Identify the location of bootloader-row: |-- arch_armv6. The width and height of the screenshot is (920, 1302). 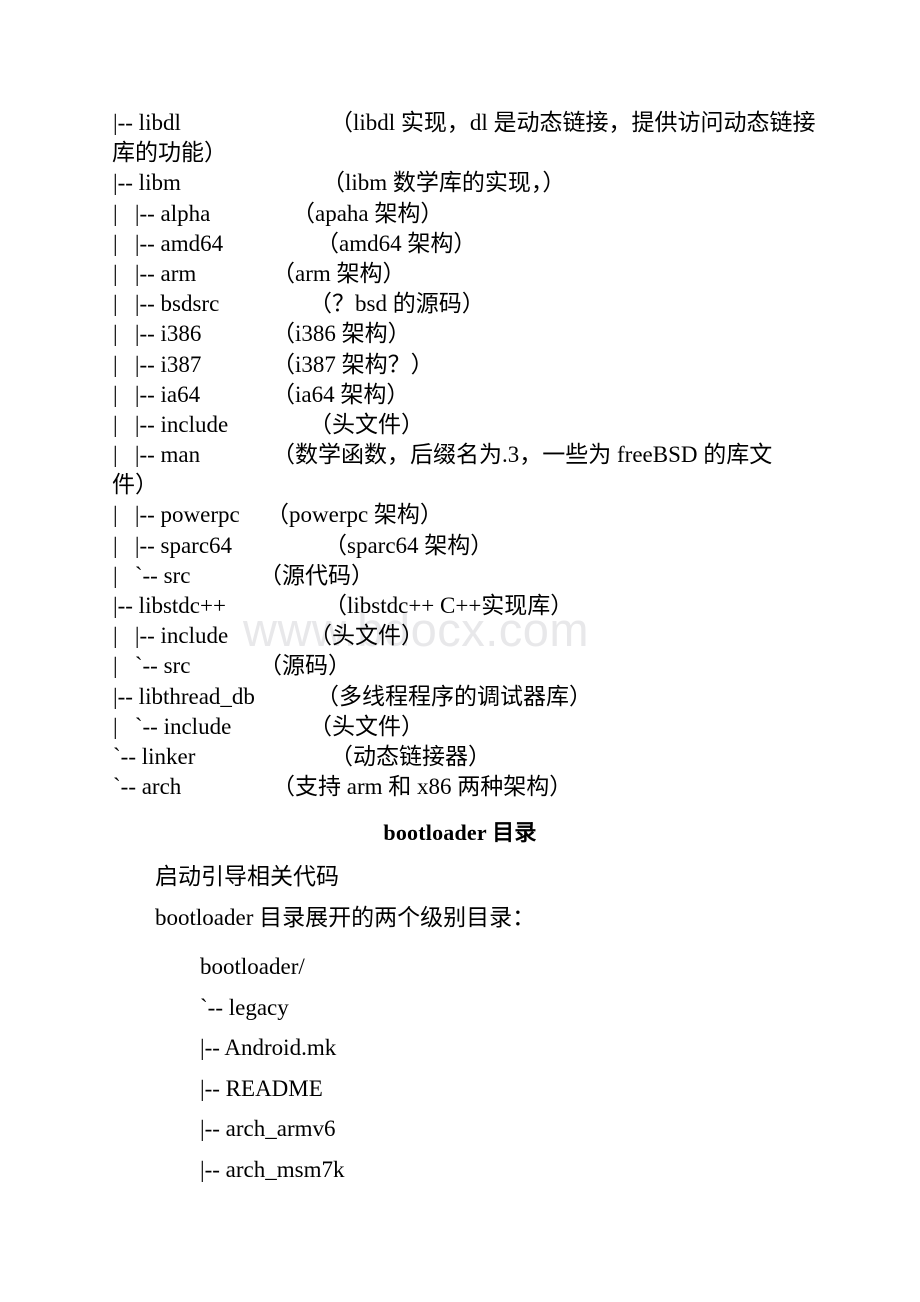
(268, 1129).